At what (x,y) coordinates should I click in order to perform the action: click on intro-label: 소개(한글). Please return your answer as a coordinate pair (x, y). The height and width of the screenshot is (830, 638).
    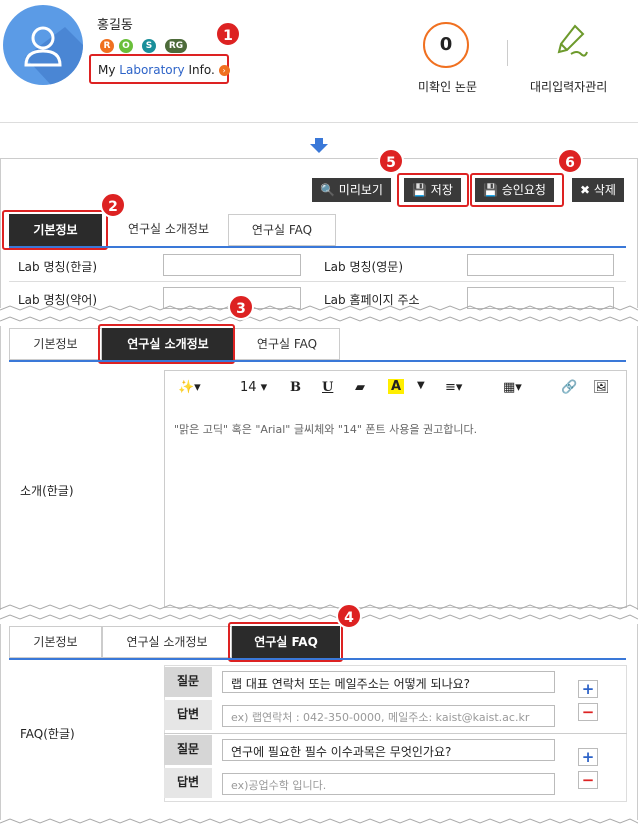
    Looking at the image, I should click on (47, 491).